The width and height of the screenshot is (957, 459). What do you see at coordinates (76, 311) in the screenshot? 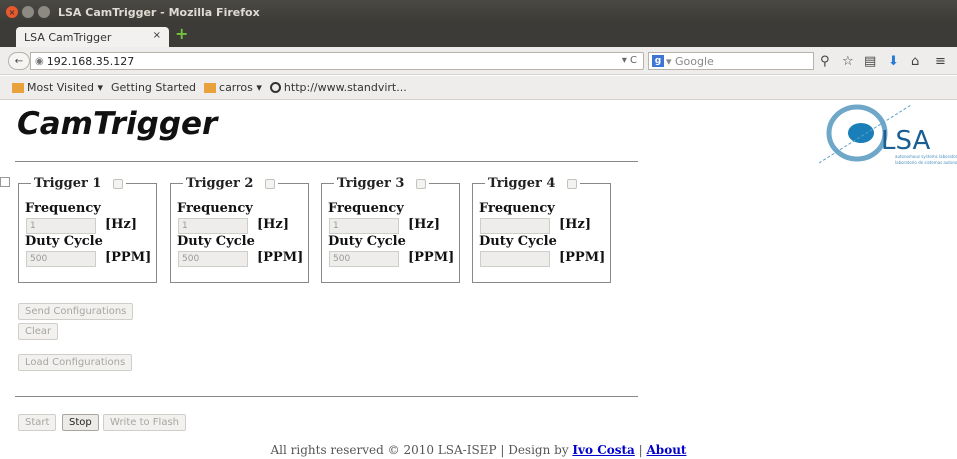
I see `send-configurations-button: Send Configurations` at bounding box center [76, 311].